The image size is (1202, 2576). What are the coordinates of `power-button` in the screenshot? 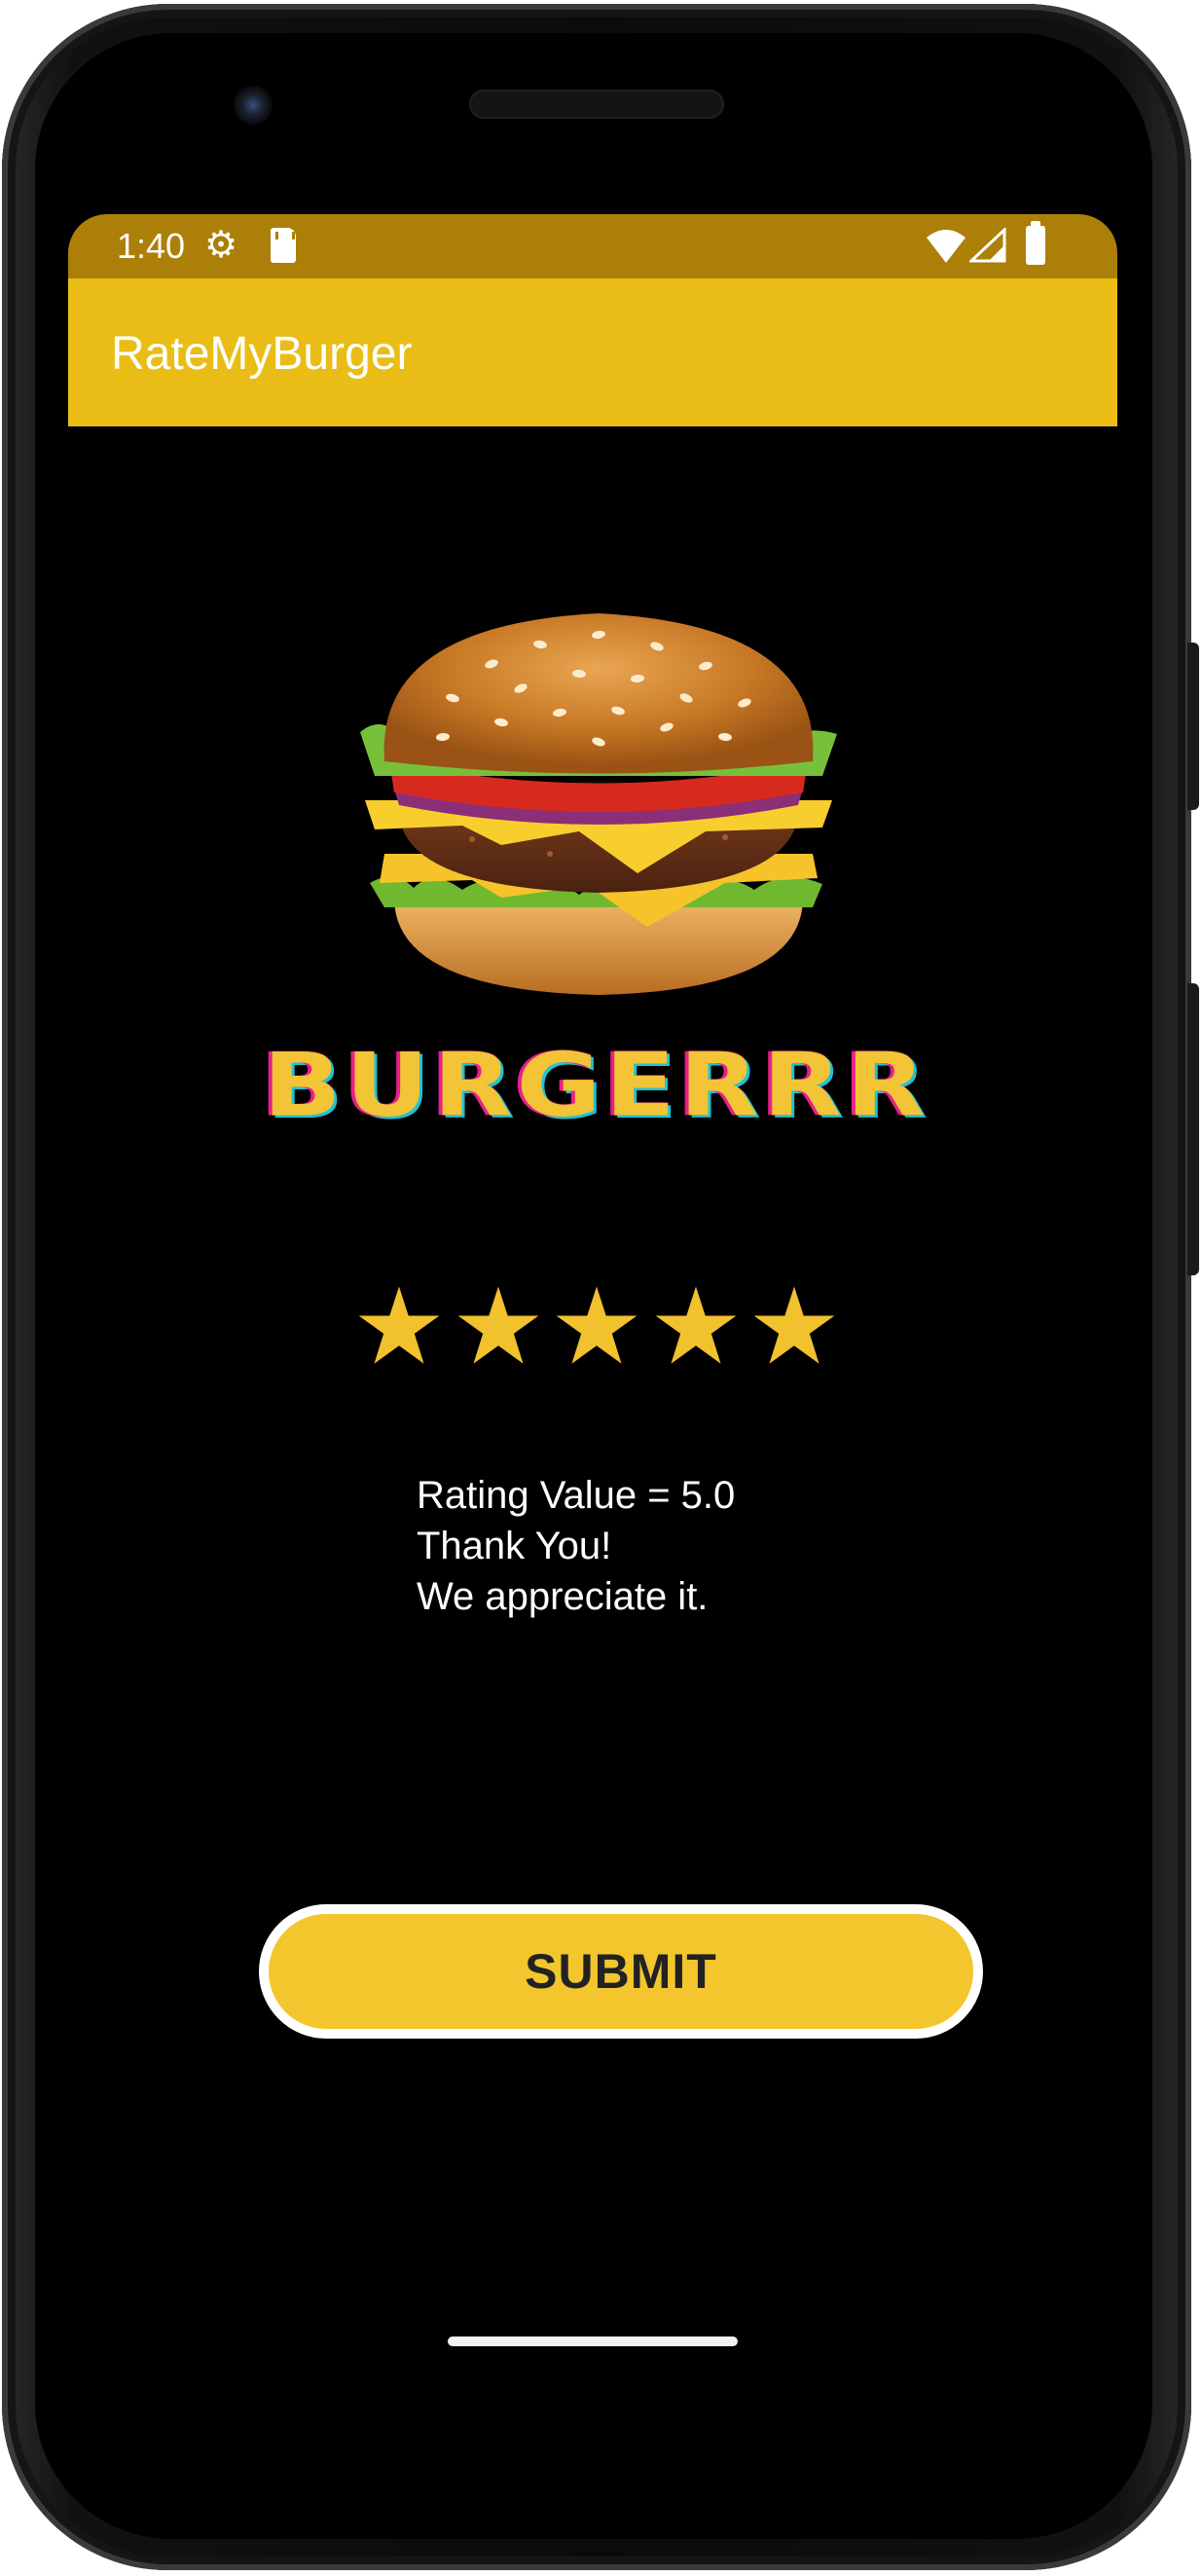 It's located at (1193, 726).